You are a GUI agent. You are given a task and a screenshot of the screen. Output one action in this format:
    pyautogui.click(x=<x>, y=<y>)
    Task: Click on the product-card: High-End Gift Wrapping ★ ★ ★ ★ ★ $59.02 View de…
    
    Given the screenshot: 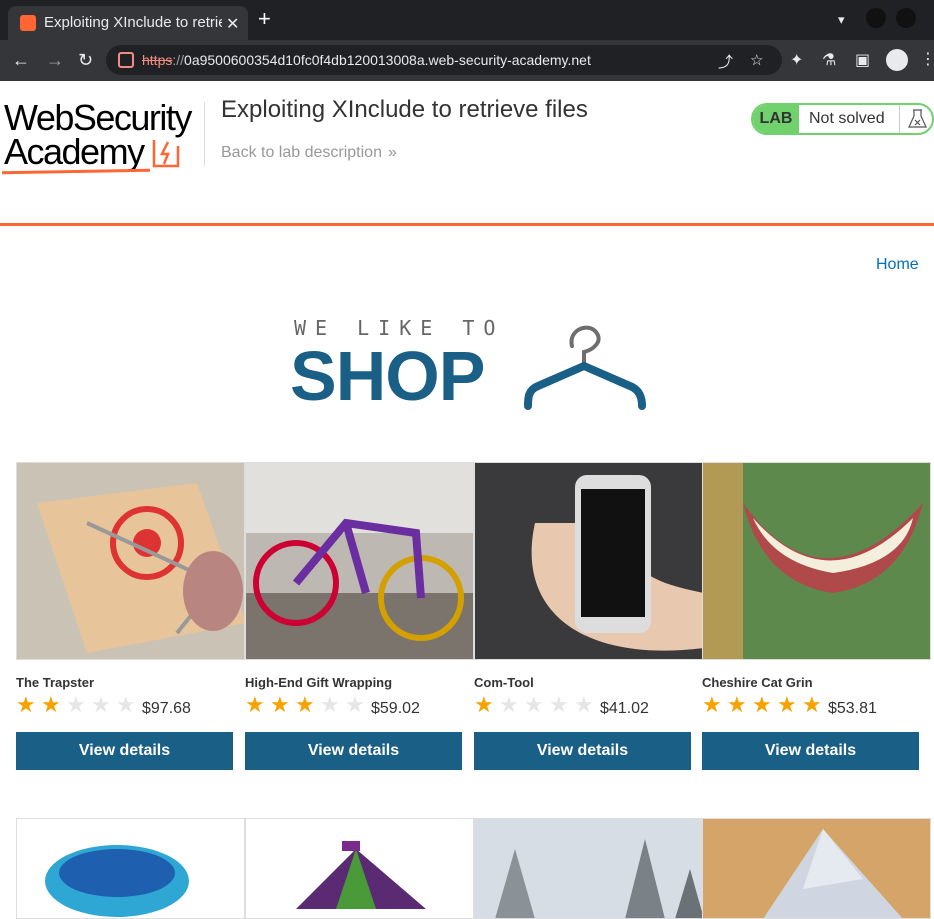 What is the action you would take?
    pyautogui.click(x=359, y=617)
    